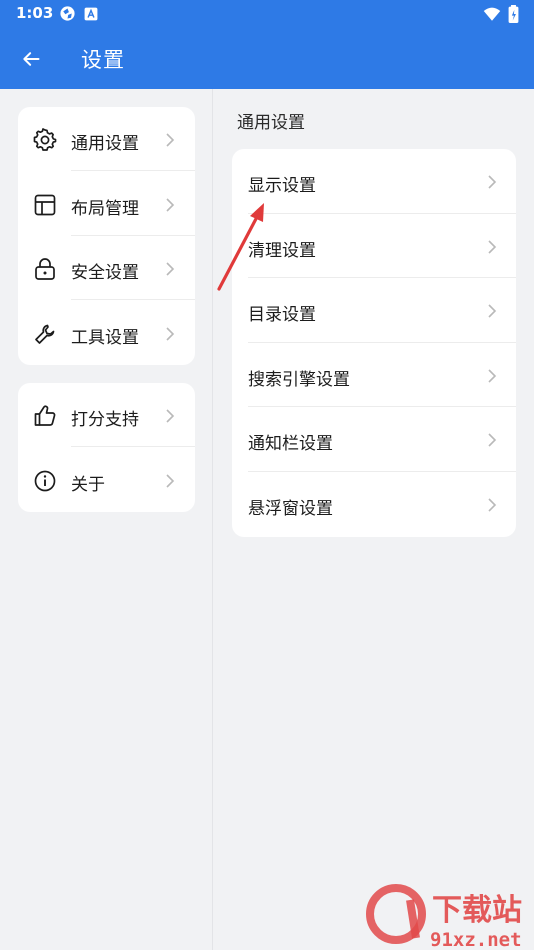 This screenshot has width=534, height=950. What do you see at coordinates (88, 484) in the screenshot?
I see `sidebar-item-label: 关于` at bounding box center [88, 484].